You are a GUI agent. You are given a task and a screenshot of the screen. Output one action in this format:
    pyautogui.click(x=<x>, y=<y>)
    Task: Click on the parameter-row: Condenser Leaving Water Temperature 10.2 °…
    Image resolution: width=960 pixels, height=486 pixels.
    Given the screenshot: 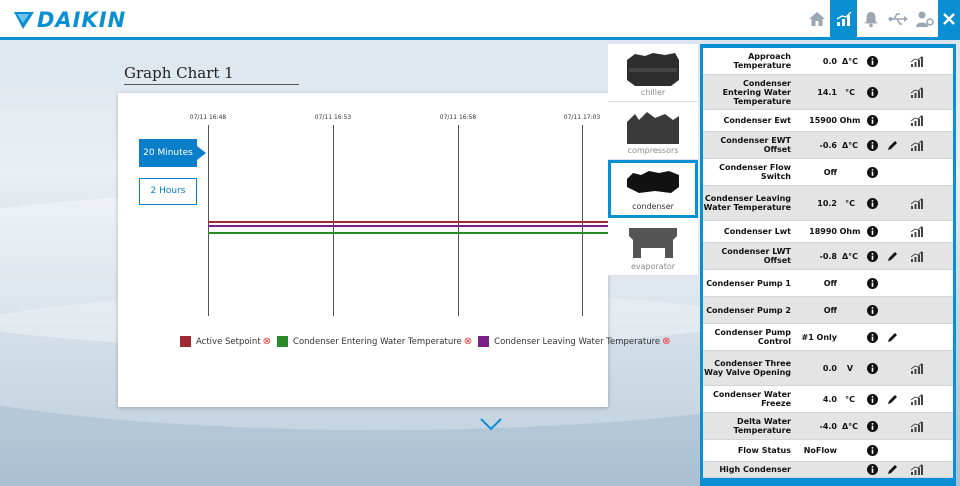 What is the action you would take?
    pyautogui.click(x=828, y=203)
    